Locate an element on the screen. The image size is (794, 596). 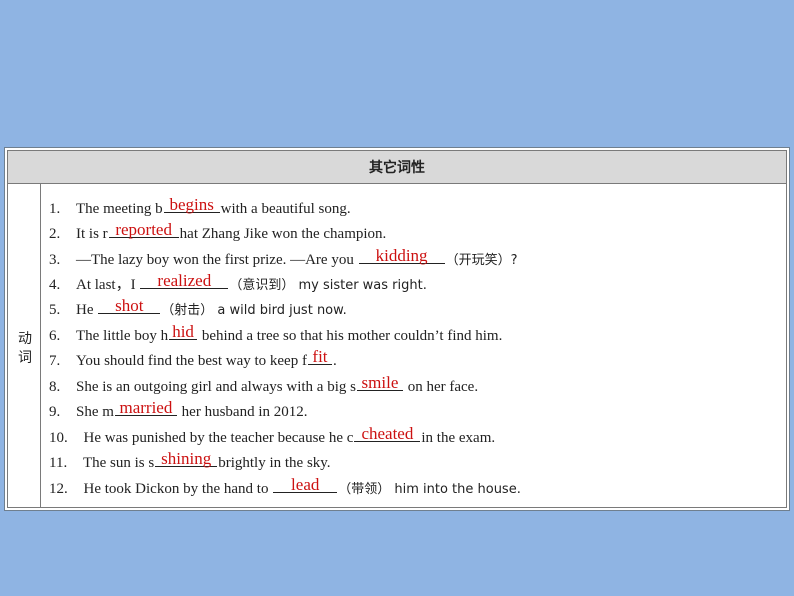
item-text-after: （带领） him into the house. is located at coordinates (429, 489).